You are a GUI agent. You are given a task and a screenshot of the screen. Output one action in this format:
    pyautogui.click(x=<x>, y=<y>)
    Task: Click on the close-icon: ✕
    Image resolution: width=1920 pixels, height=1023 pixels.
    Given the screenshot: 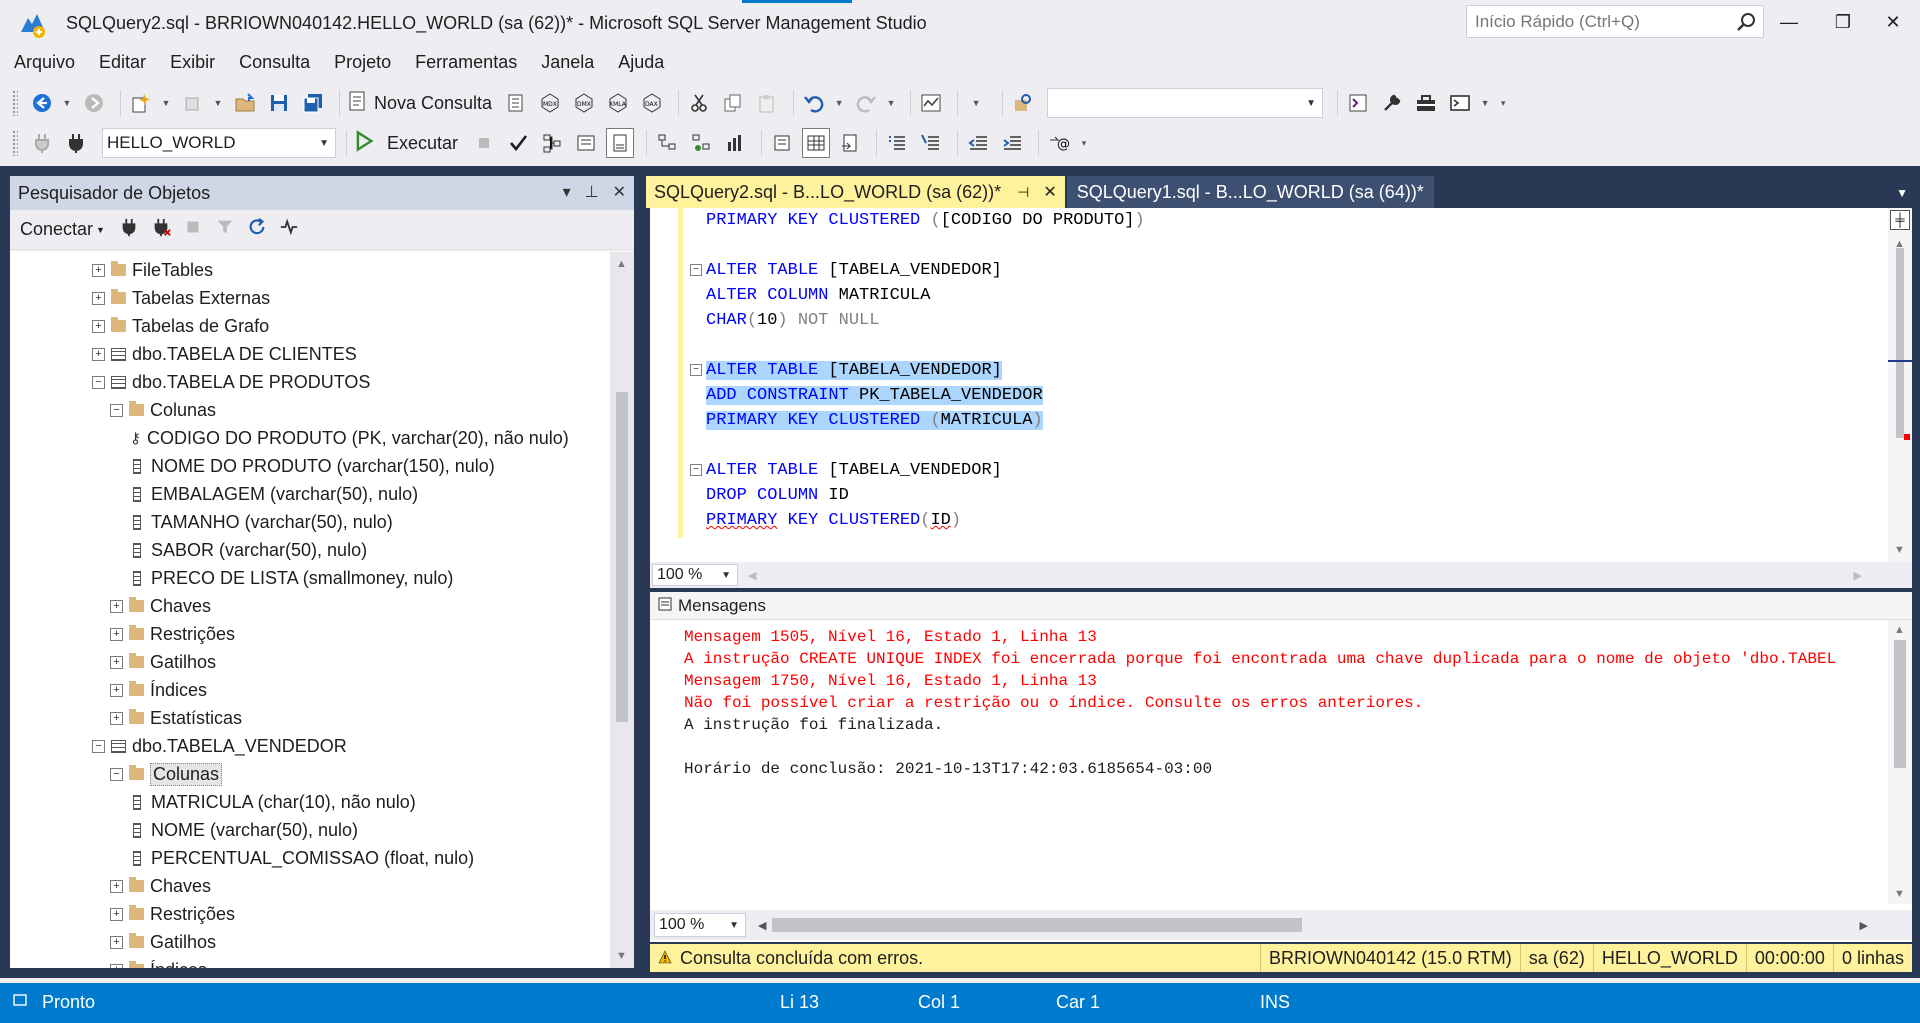 What is the action you would take?
    pyautogui.click(x=619, y=192)
    